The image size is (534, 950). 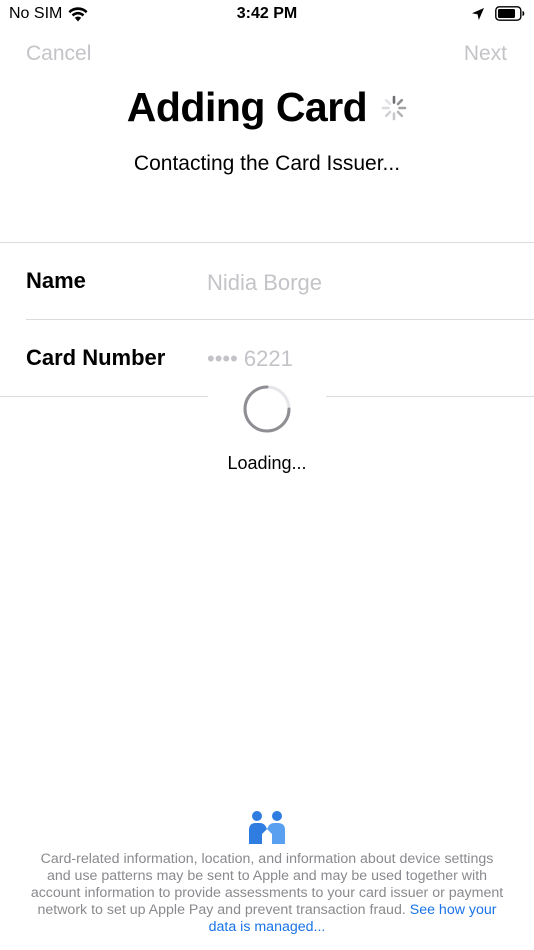 I want to click on card-number-field: •••• 6221, so click(x=250, y=359).